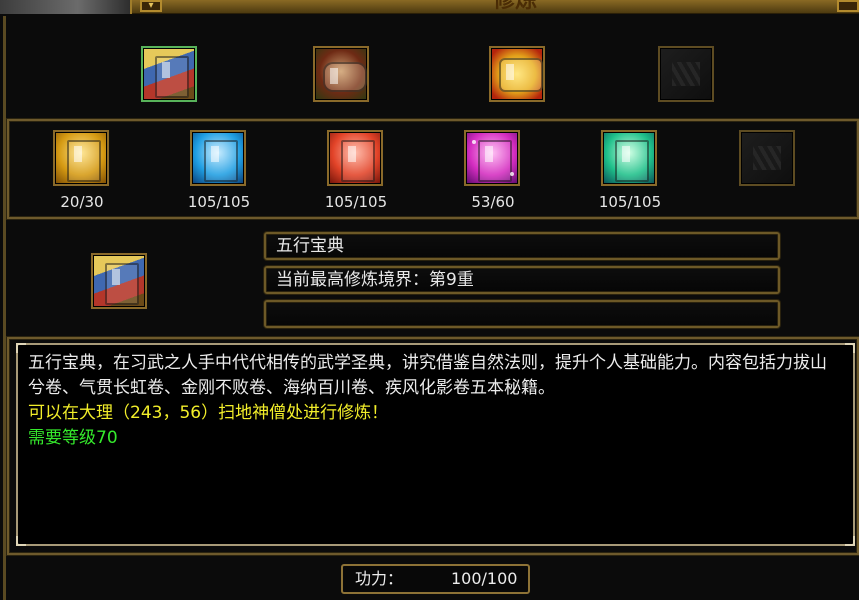  I want to click on menu-button: ▾, so click(151, 6).